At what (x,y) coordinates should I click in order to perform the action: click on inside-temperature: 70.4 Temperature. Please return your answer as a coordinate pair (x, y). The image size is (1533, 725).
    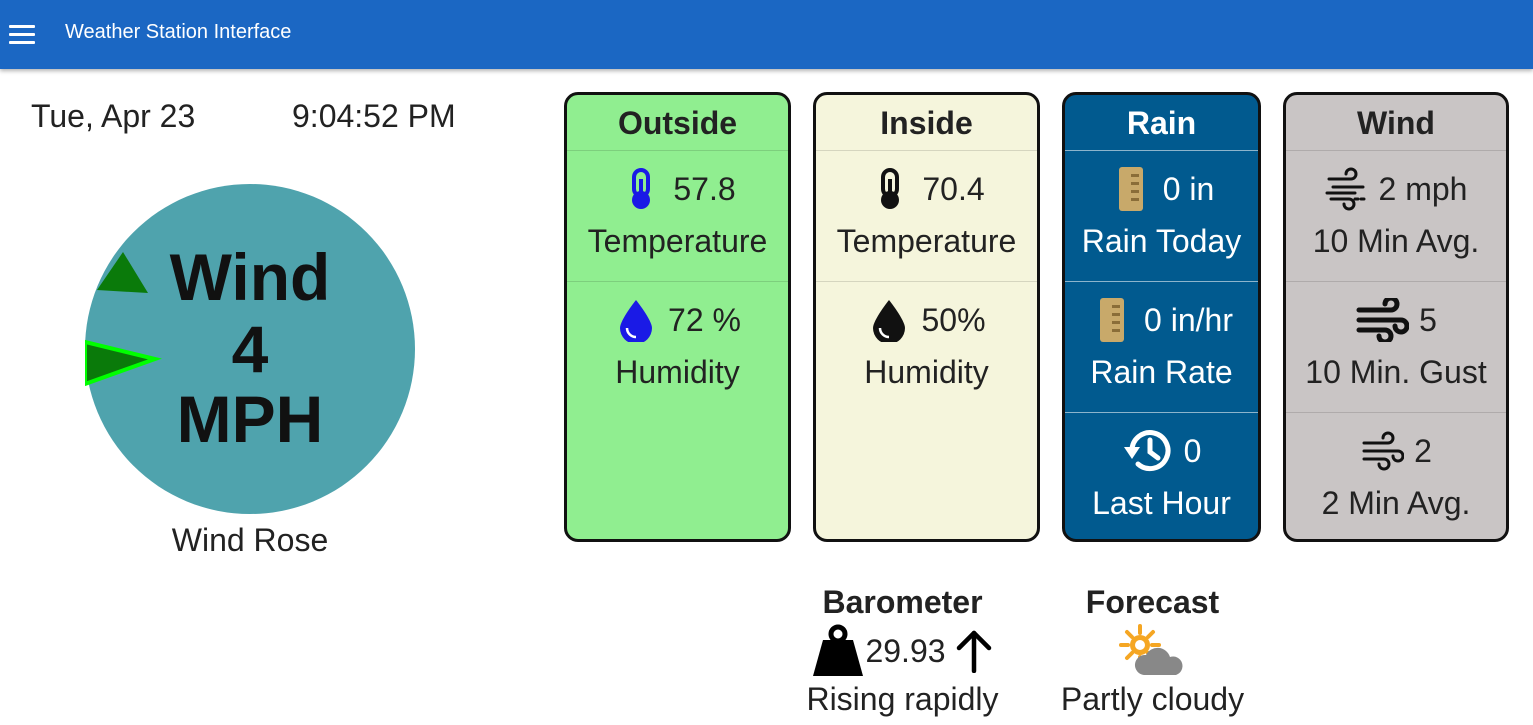
    Looking at the image, I should click on (926, 215).